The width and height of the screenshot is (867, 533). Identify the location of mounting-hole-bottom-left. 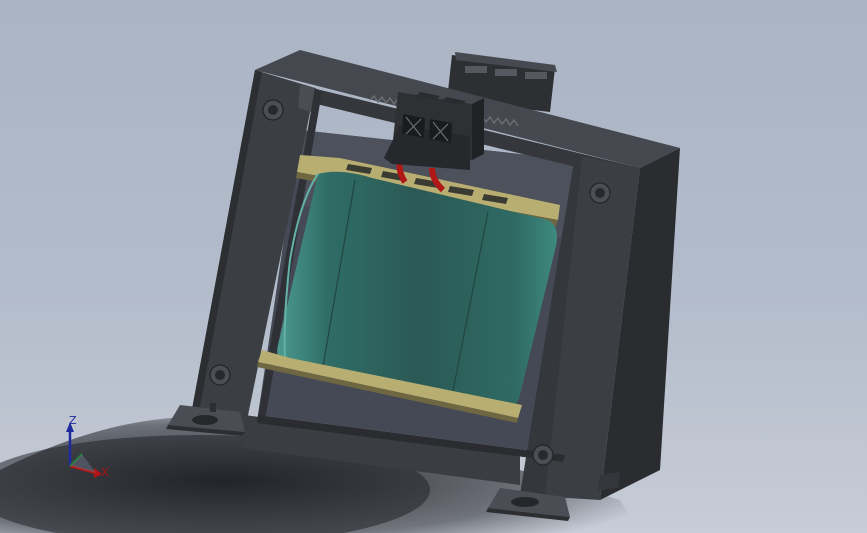
(220, 375).